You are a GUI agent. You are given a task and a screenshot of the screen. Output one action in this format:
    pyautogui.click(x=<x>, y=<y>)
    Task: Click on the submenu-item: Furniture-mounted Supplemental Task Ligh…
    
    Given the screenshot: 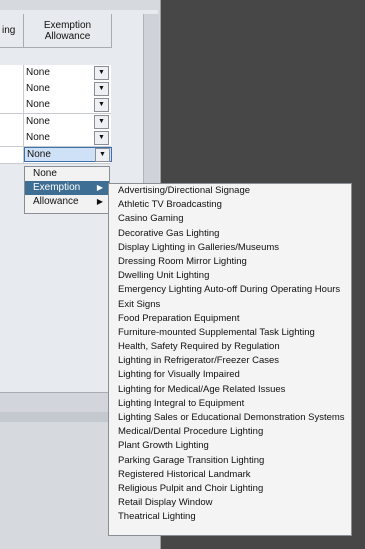 What is the action you would take?
    pyautogui.click(x=230, y=333)
    